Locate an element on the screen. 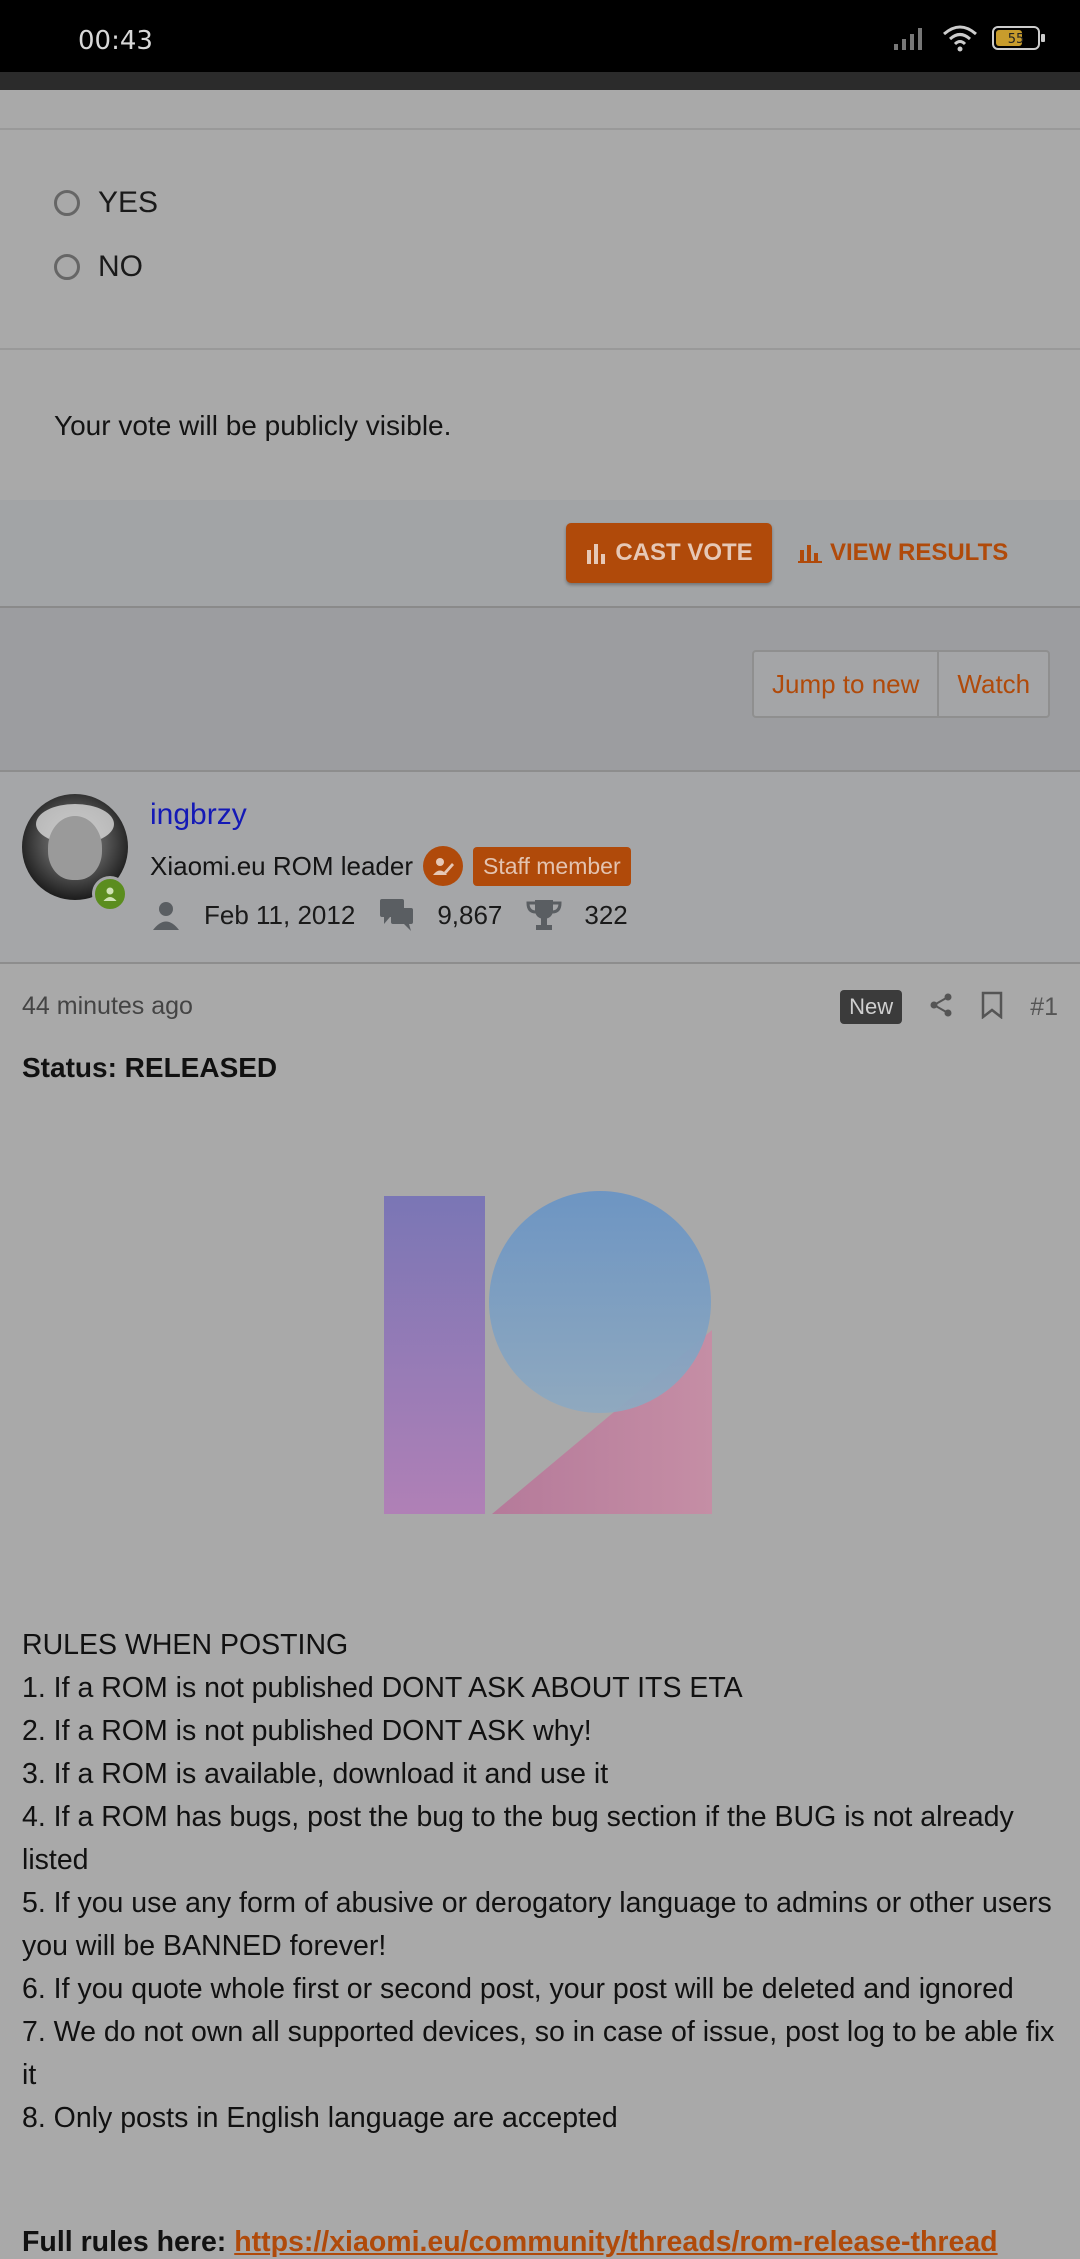 Image resolution: width=1080 pixels, height=2259 pixels. post-time: 44 minutes ago is located at coordinates (107, 1006).